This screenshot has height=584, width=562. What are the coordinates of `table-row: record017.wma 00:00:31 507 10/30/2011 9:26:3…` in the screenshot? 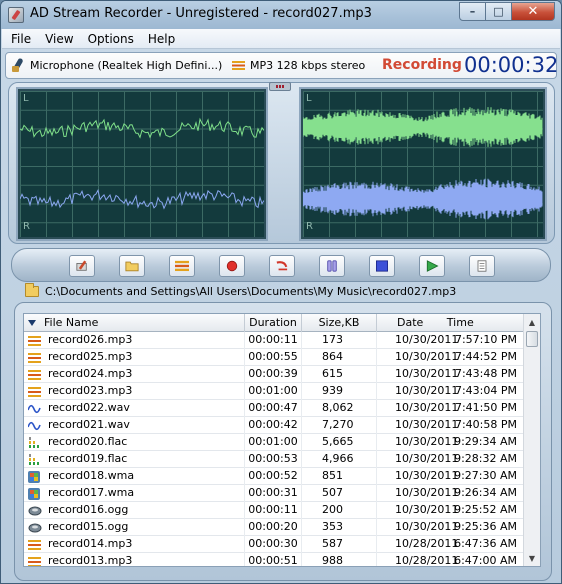 It's located at (273, 493).